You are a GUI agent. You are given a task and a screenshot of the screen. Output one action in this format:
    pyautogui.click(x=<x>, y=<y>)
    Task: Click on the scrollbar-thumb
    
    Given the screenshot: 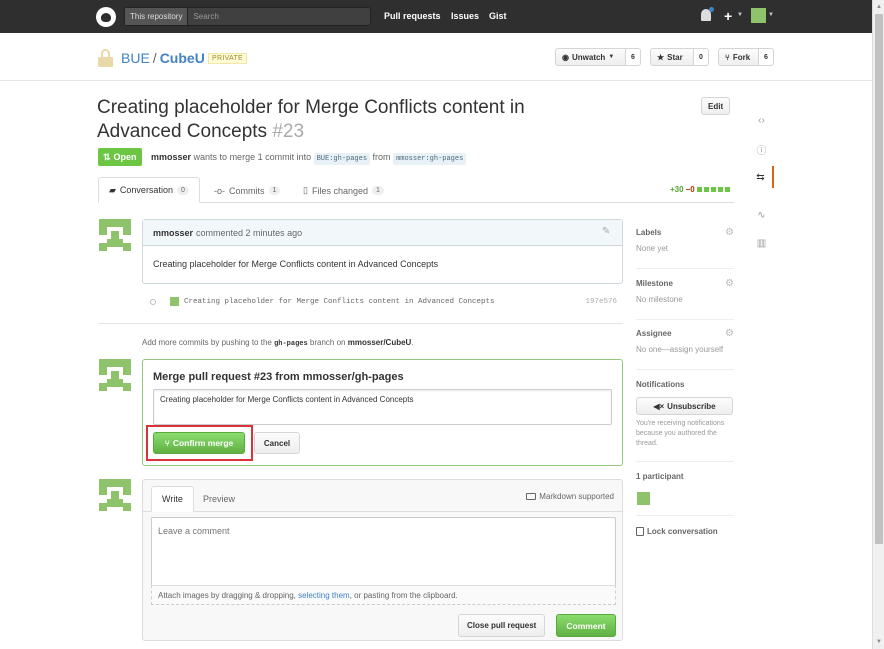 What is the action you would take?
    pyautogui.click(x=879, y=279)
    